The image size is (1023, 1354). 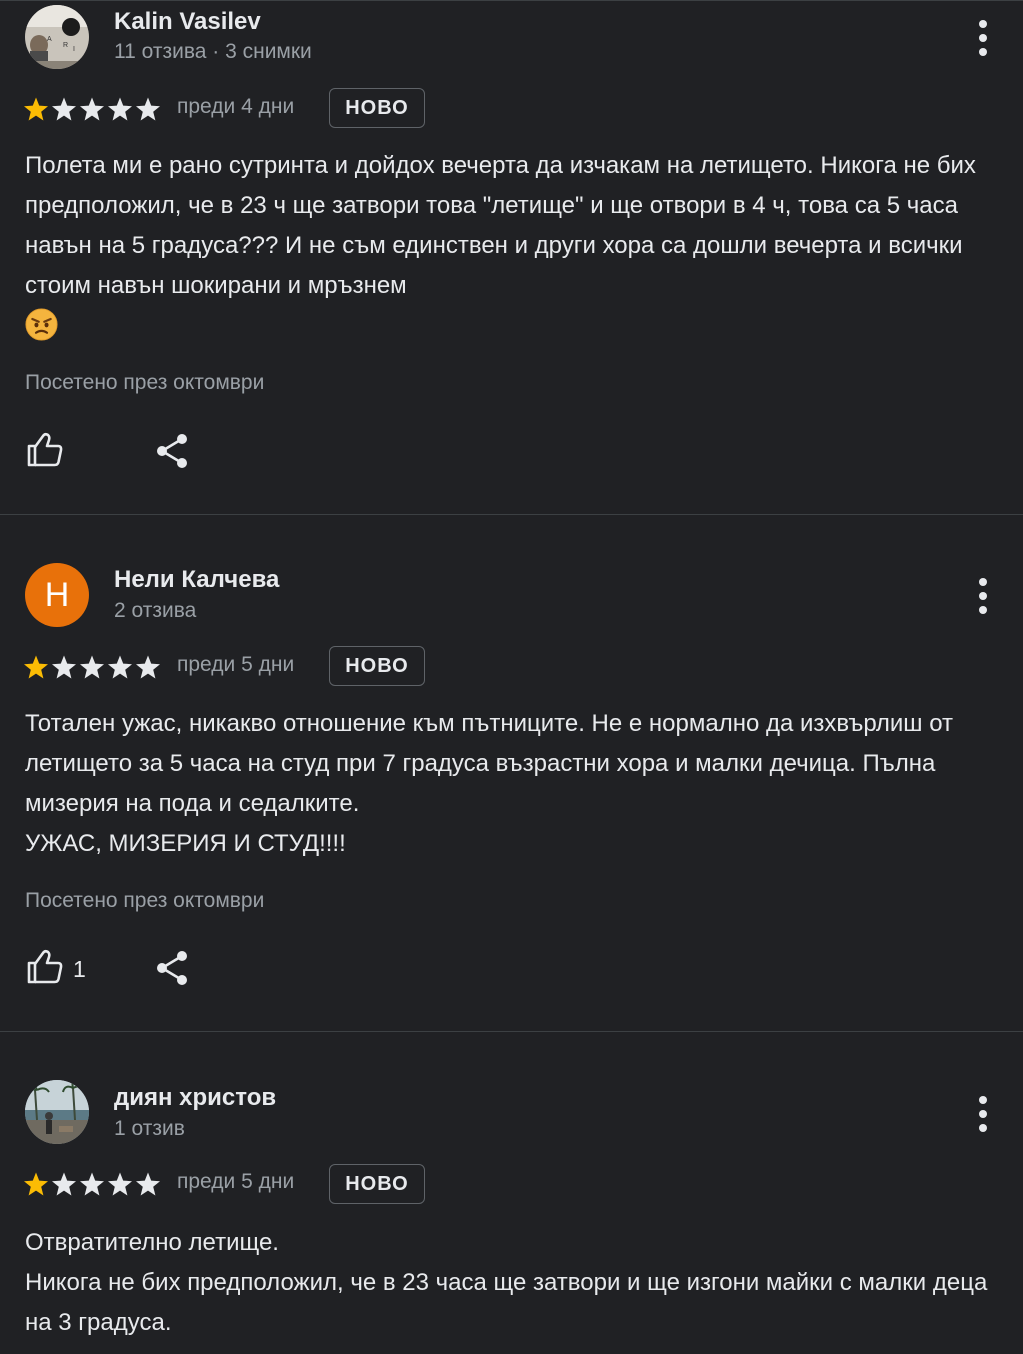 What do you see at coordinates (187, 22) in the screenshot?
I see `author-name: Kalin Vasilev` at bounding box center [187, 22].